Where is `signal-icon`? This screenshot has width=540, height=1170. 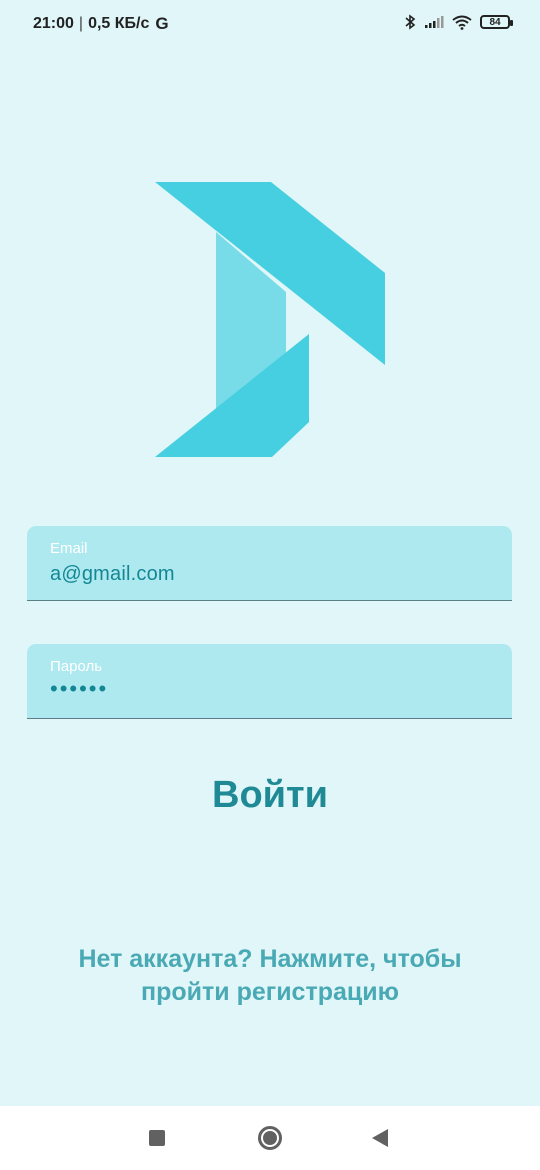 signal-icon is located at coordinates (434, 22).